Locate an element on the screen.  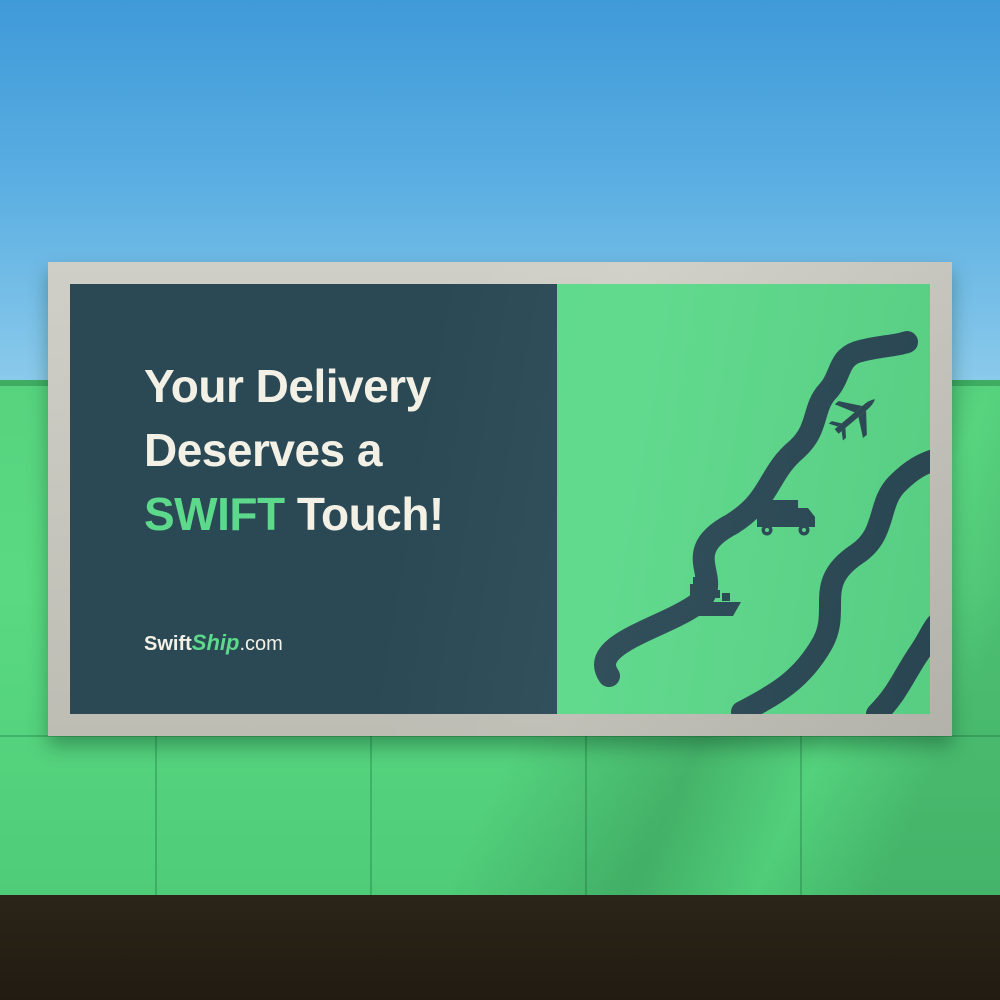
brand-logo: SwiftShip.com is located at coordinates (213, 643).